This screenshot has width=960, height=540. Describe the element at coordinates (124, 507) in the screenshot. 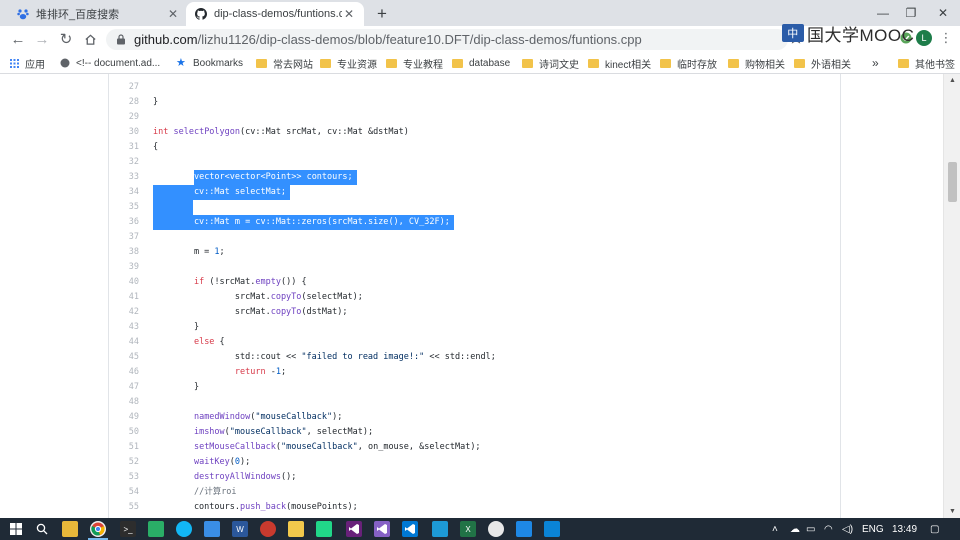

I see `line-number: 55` at that location.